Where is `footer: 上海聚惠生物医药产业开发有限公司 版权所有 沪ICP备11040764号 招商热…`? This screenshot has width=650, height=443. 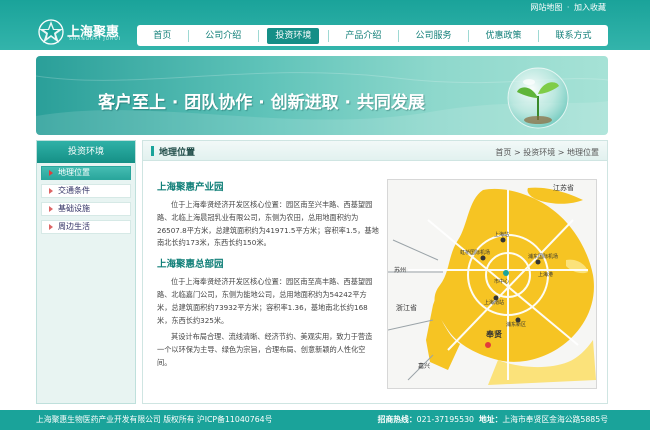
footer: 上海聚惠生物医药产业开发有限公司 版权所有 沪ICP备11040764号 招商热… is located at coordinates (325, 420).